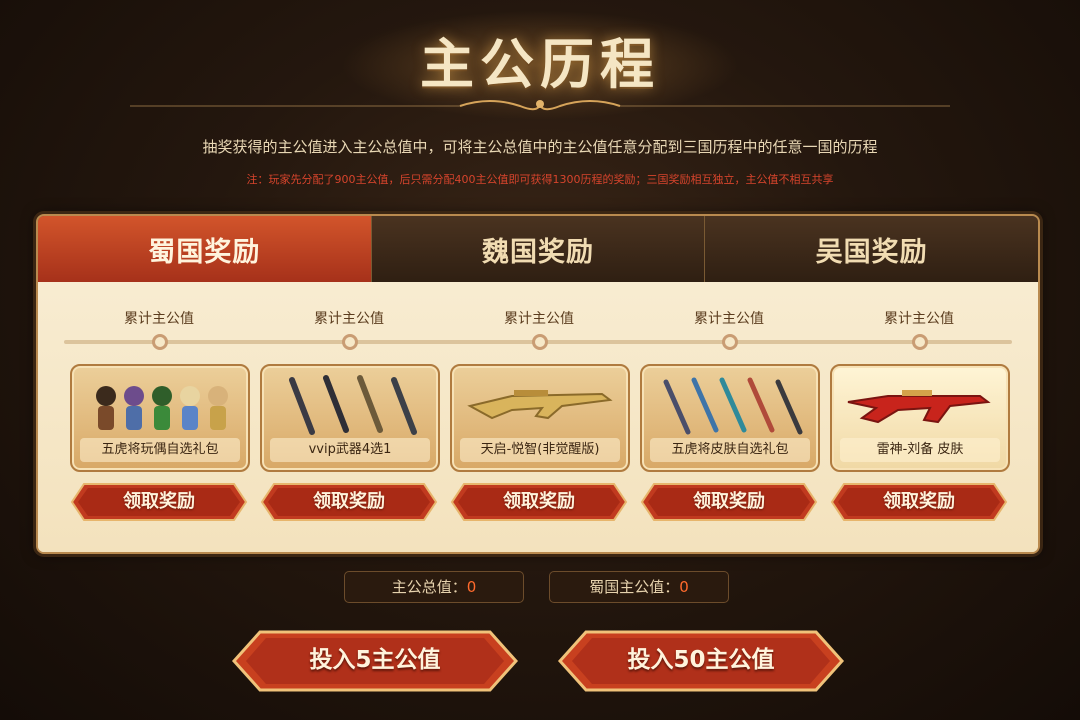 The image size is (1080, 720). I want to click on reward-name: vvip武器4选1, so click(350, 450).